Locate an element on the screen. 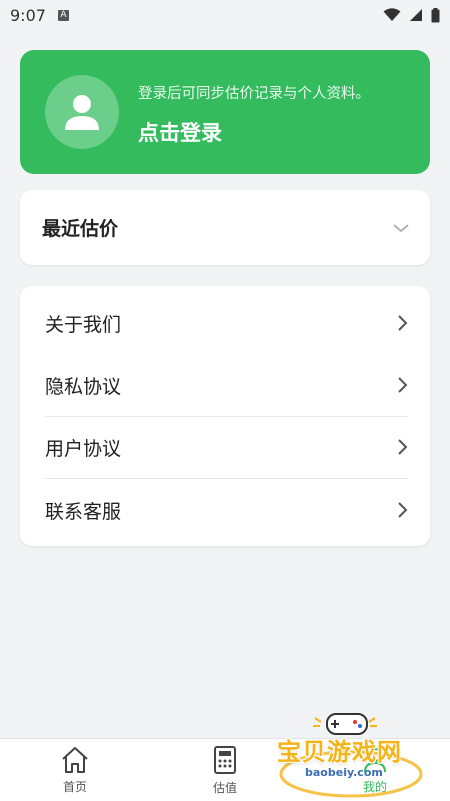  battery-icon is located at coordinates (435, 14).